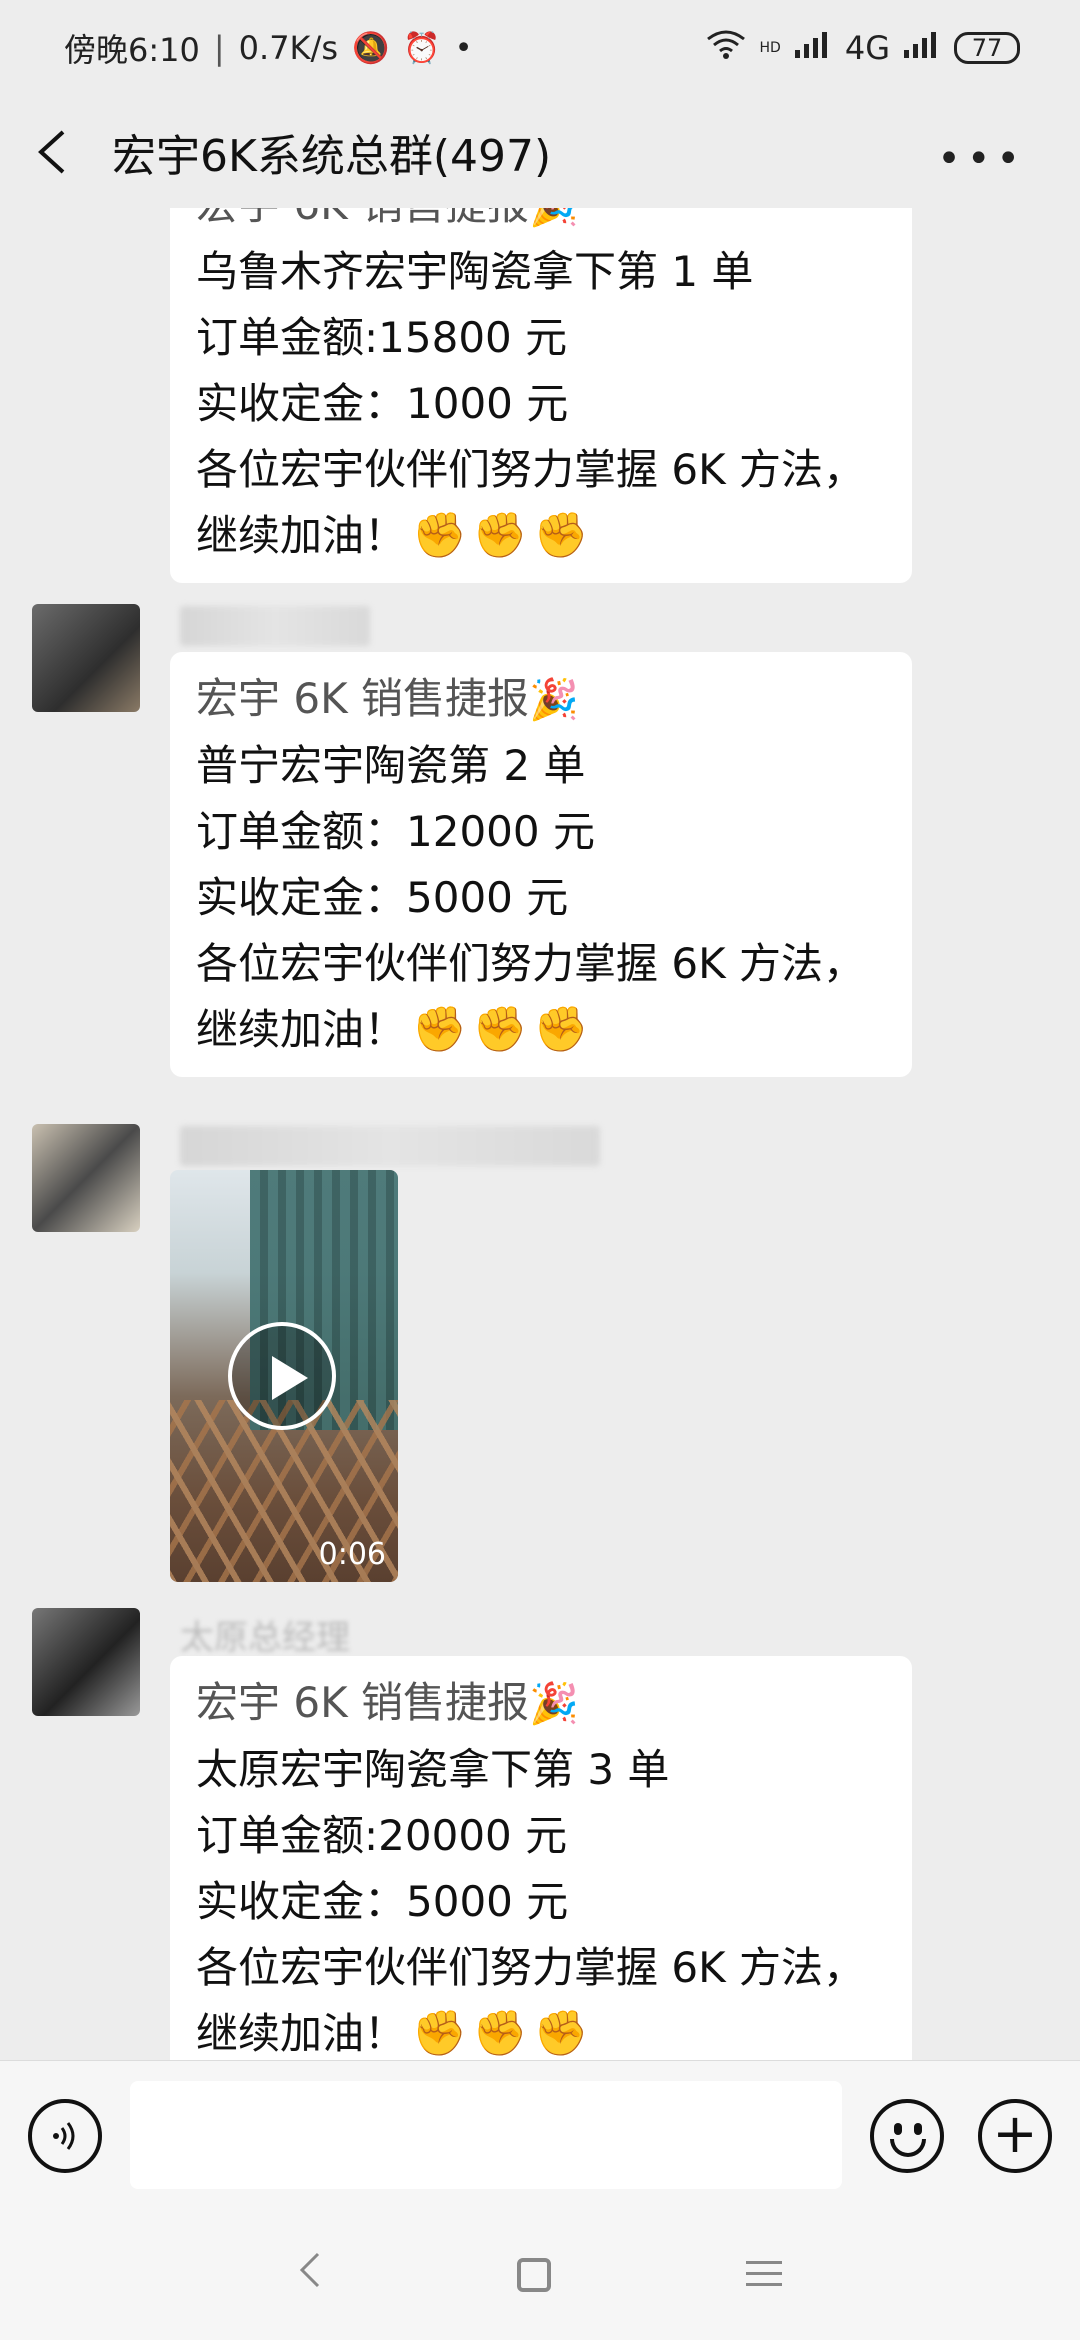  I want to click on video-duration: 0:06, so click(352, 1554).